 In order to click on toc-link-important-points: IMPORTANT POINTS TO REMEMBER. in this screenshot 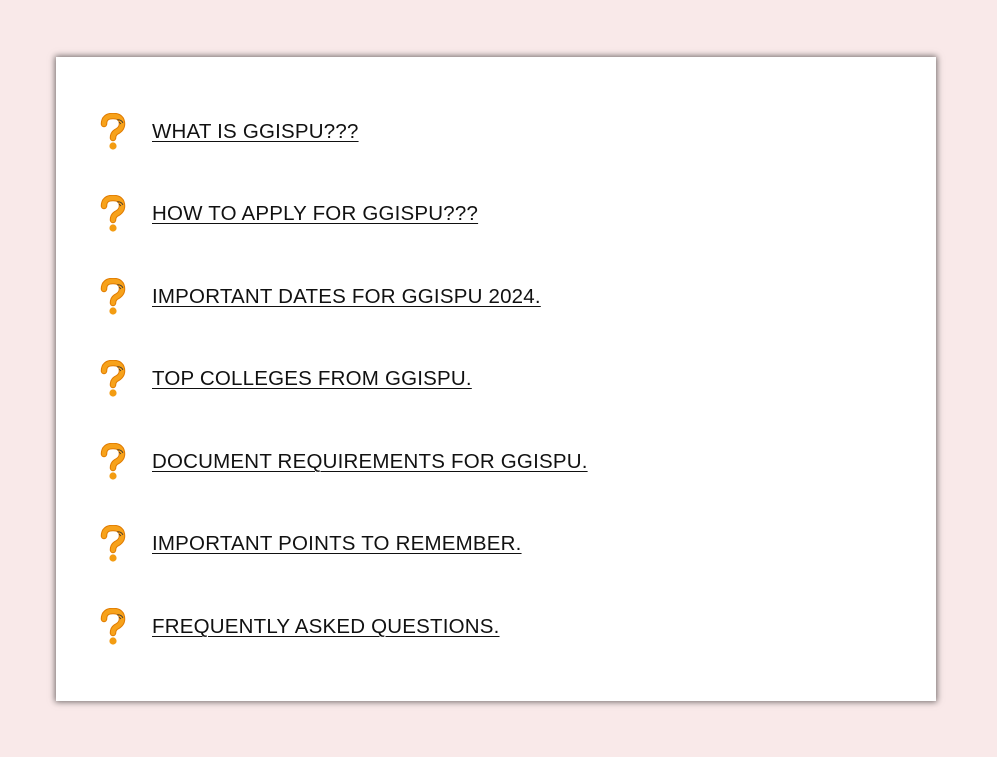, I will do `click(337, 544)`.